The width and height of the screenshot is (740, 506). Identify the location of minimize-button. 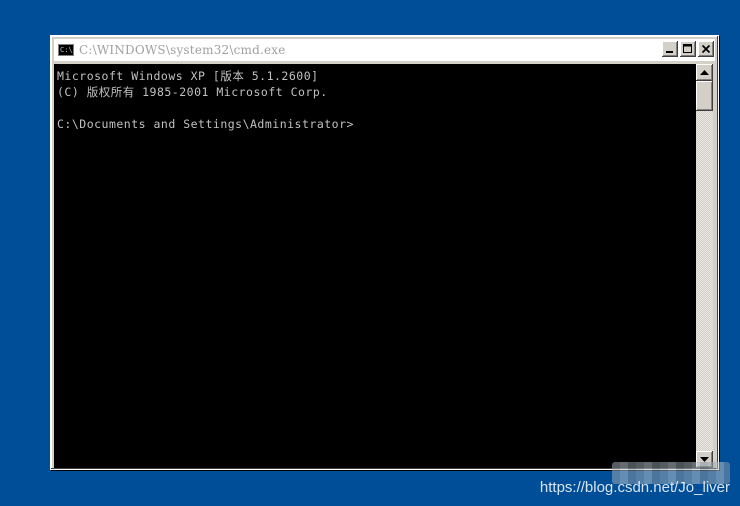
(670, 49).